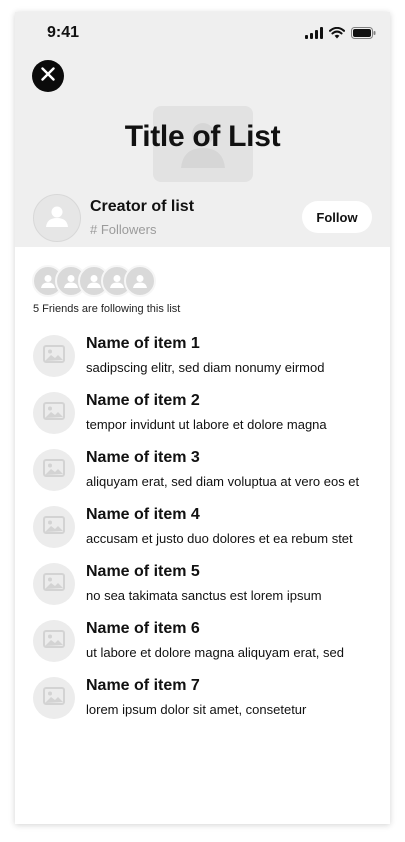  I want to click on item-description: sadipscing elitr, sed diam nonumy eirmod, so click(205, 367).